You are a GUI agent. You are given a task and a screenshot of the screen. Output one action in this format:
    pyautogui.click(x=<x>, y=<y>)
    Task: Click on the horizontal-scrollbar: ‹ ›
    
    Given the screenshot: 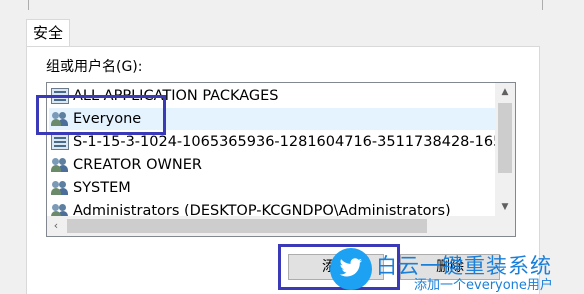 What is the action you would take?
    pyautogui.click(x=281, y=226)
    